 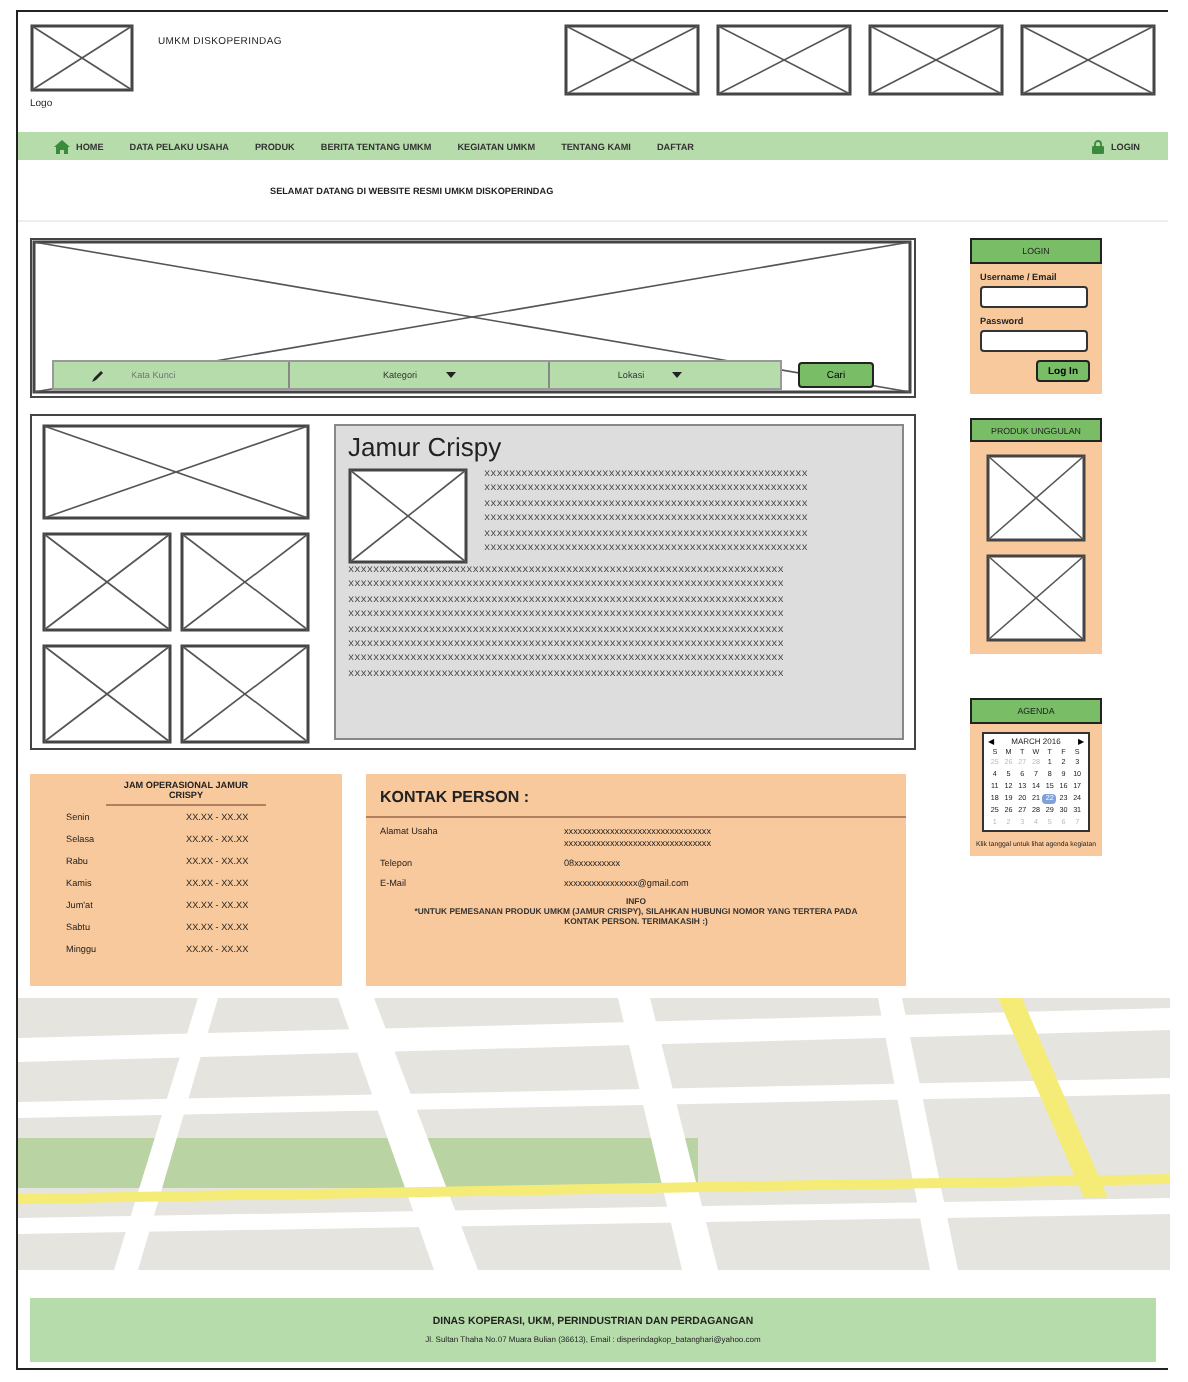 What do you see at coordinates (636, 796) in the screenshot?
I see `contact-title: KONTAK PERSON :` at bounding box center [636, 796].